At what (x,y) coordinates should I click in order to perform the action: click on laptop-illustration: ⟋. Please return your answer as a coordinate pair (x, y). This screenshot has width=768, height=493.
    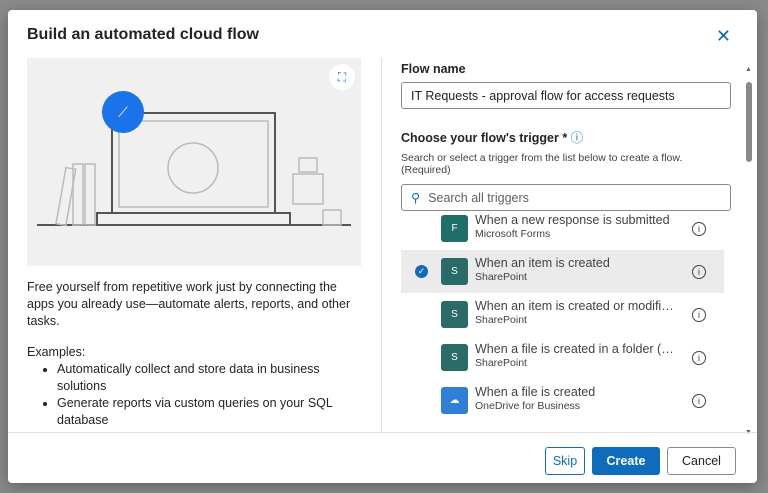
    Looking at the image, I should click on (194, 159).